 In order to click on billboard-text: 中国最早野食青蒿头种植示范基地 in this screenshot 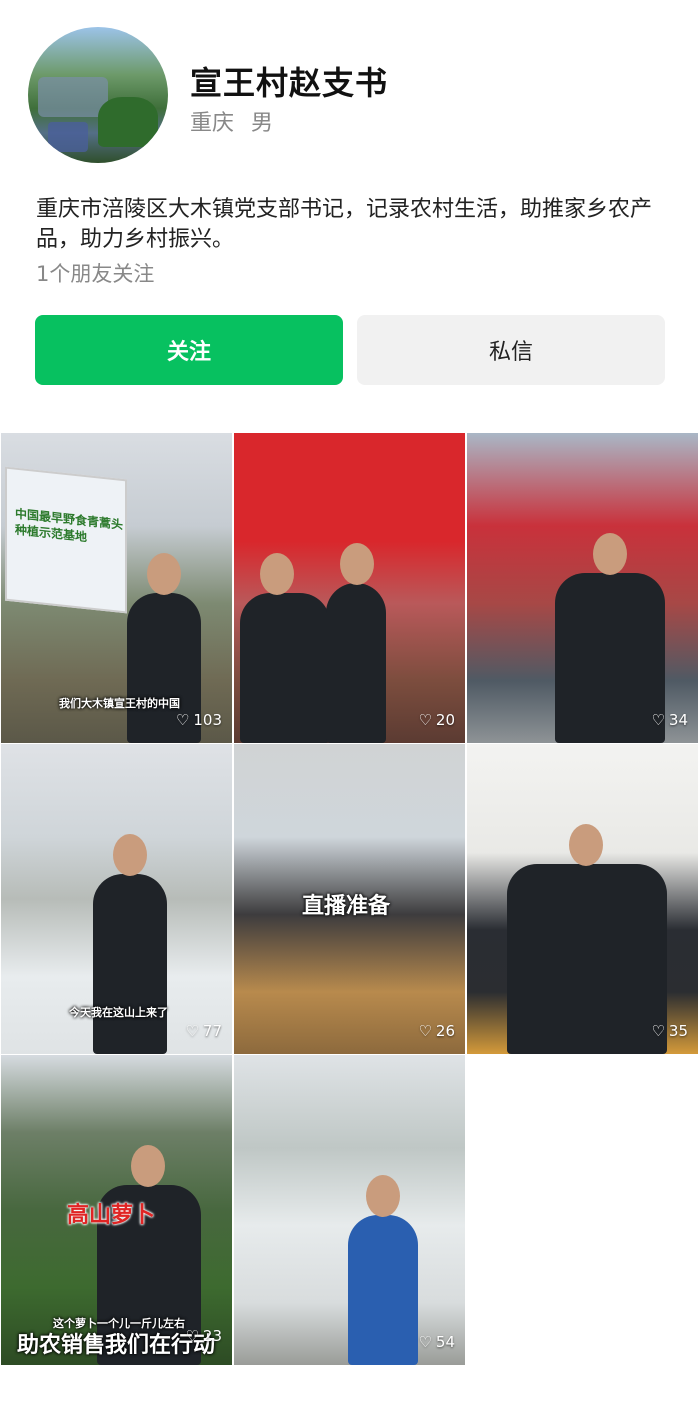, I will do `click(69, 525)`.